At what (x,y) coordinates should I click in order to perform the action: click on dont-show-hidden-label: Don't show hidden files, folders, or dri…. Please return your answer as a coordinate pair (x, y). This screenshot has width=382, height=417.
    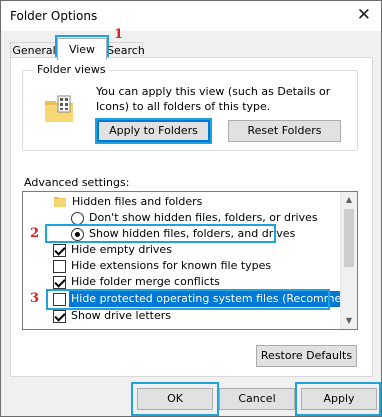
    Looking at the image, I should click on (203, 218).